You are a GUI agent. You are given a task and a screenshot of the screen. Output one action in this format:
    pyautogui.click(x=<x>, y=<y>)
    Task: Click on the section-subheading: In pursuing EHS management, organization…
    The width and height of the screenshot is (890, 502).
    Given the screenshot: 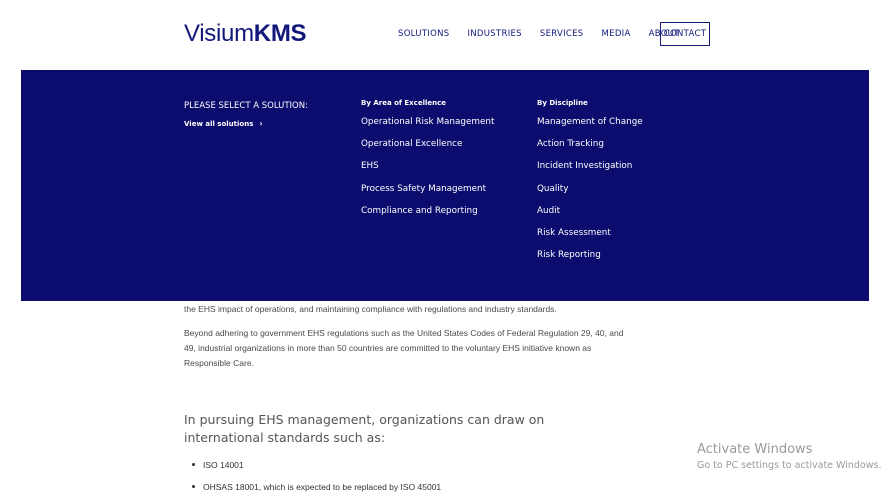 What is the action you would take?
    pyautogui.click(x=364, y=428)
    